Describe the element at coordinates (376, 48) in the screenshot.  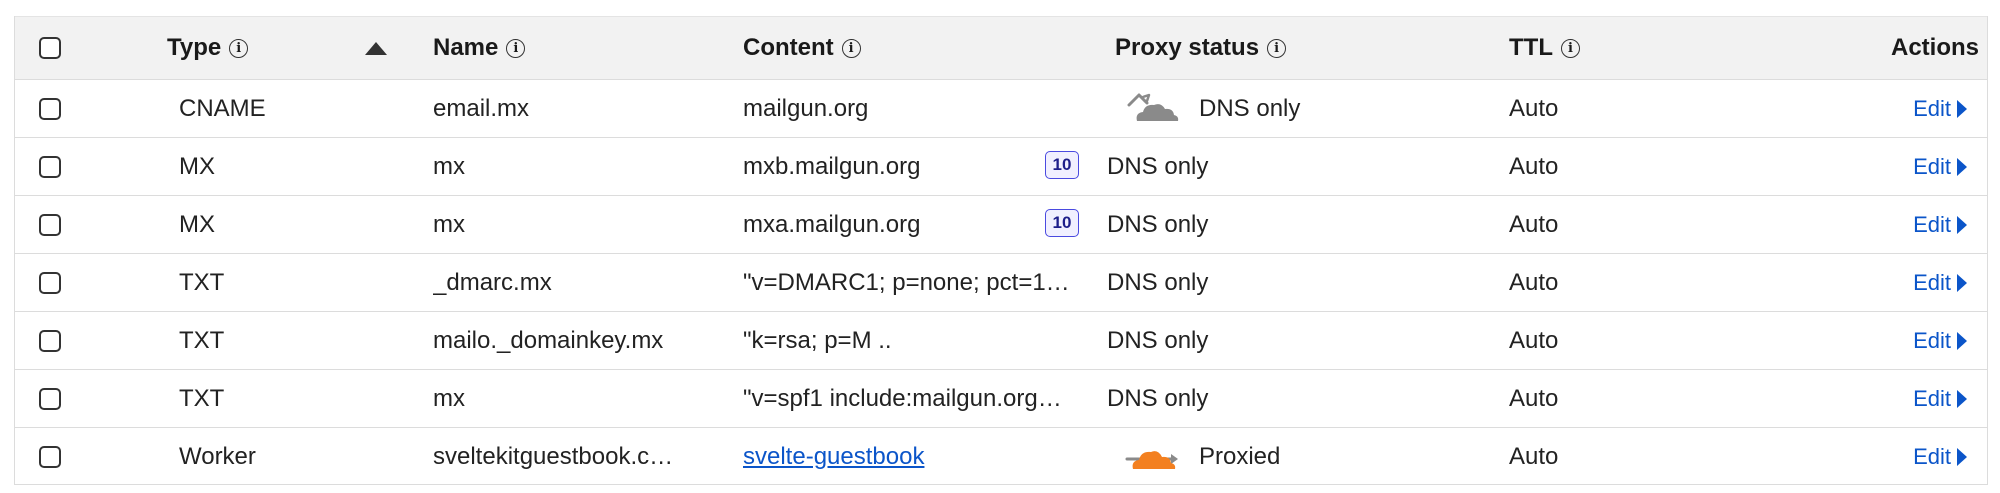
I see `sort-ascending-icon` at that location.